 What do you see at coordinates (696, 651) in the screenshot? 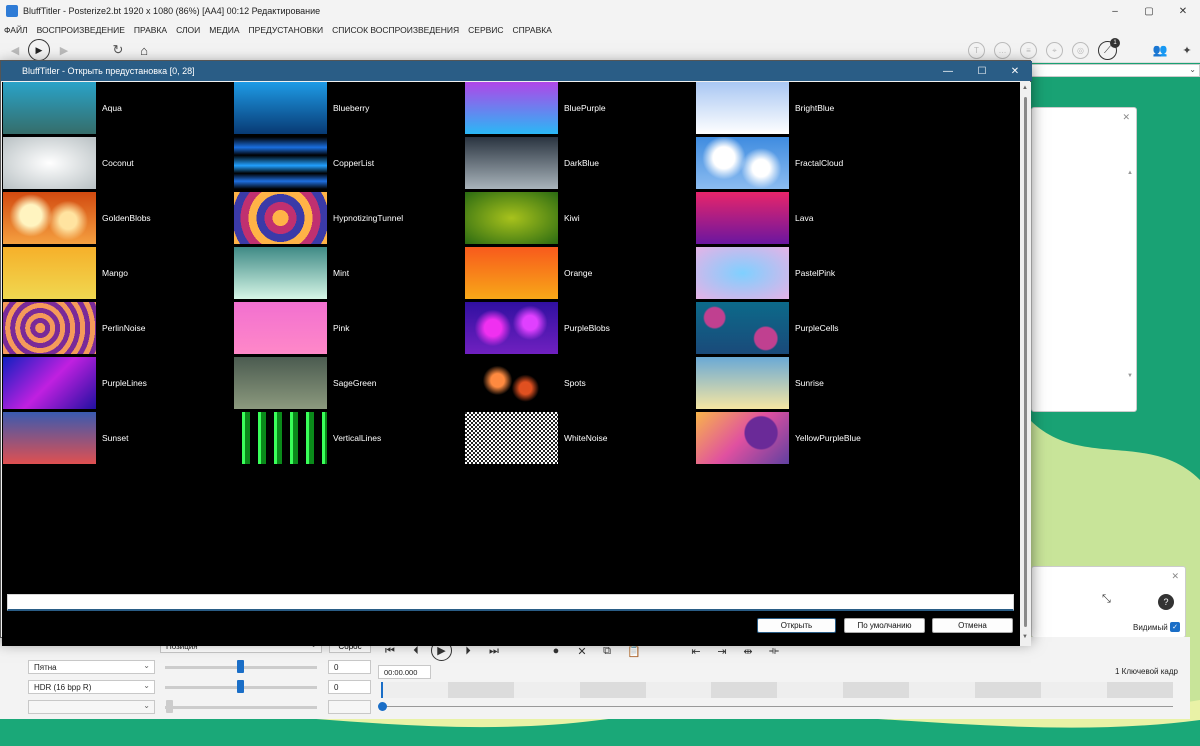
I see `align-start-icon: ⇤` at bounding box center [696, 651].